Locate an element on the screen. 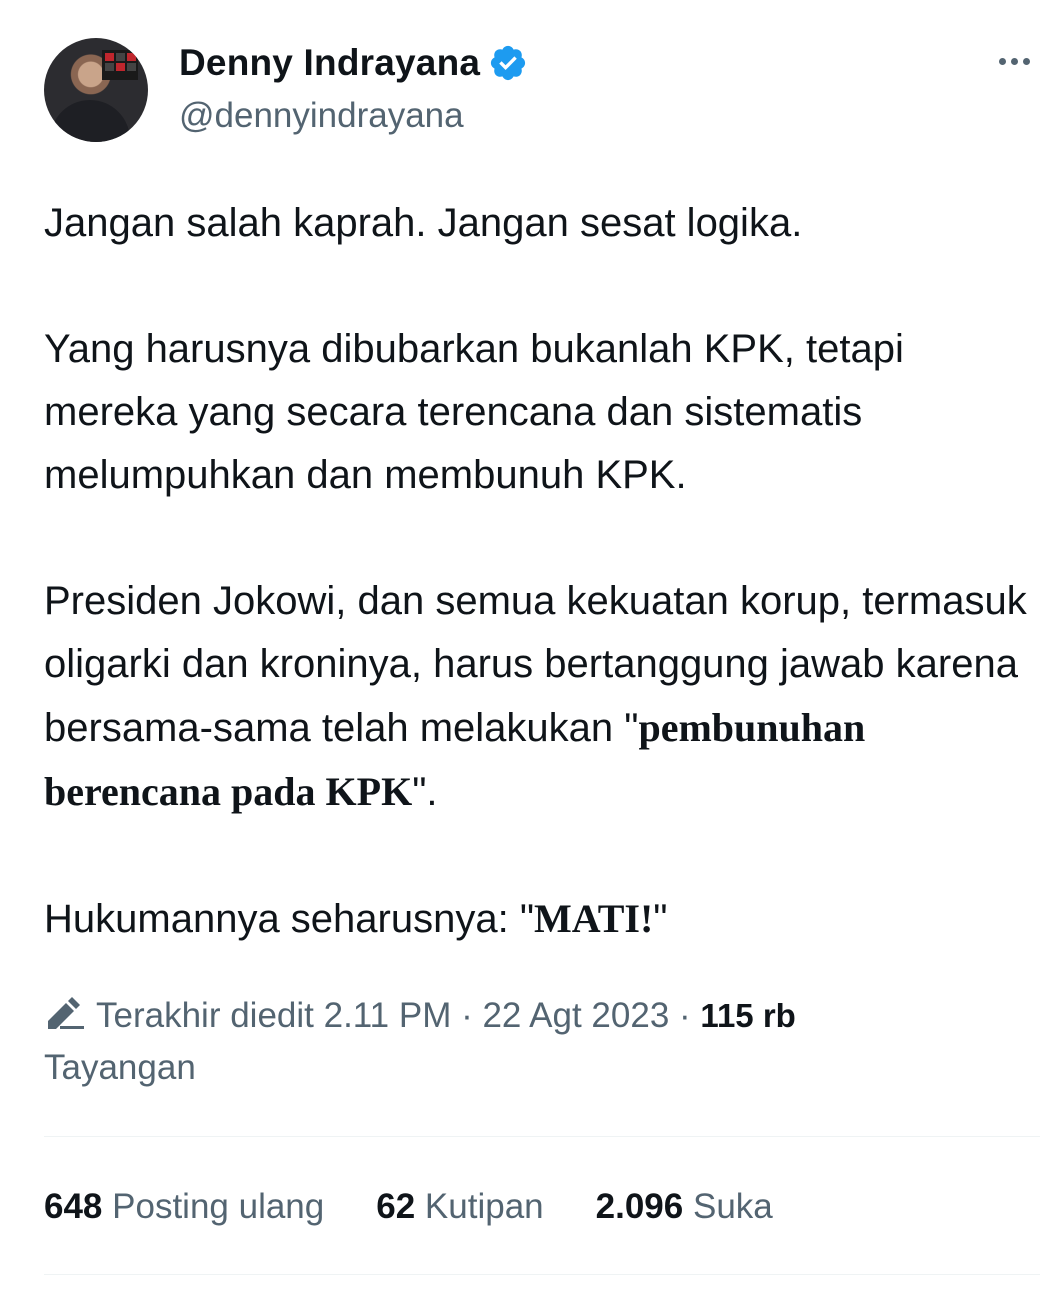 This screenshot has width=1060, height=1306. avatar is located at coordinates (96, 90).